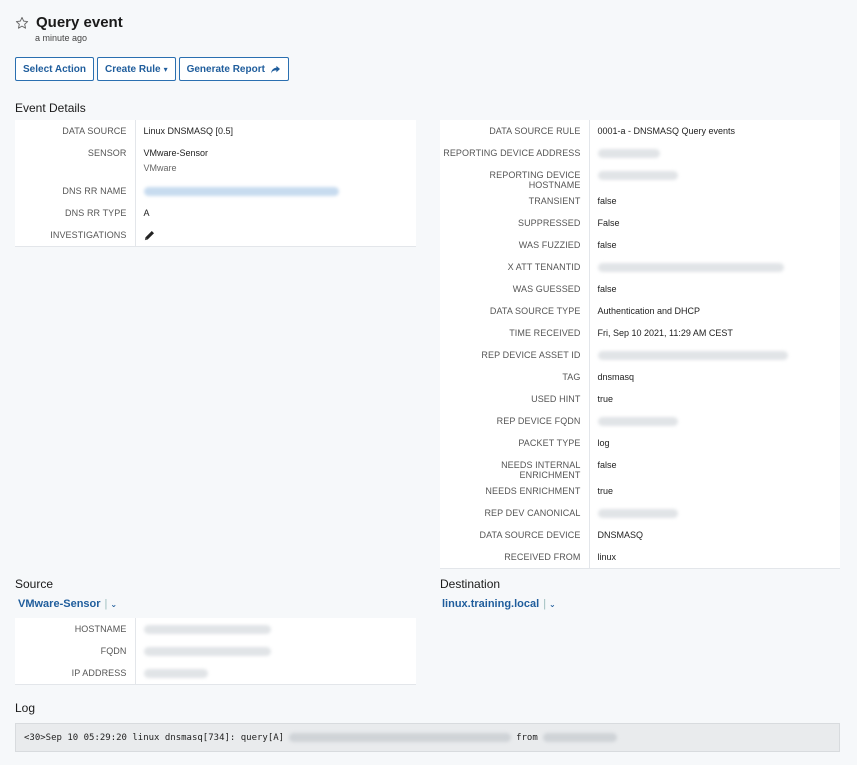 The height and width of the screenshot is (765, 857). Describe the element at coordinates (50, 108) in the screenshot. I see `event-details-title: Event Details` at that location.